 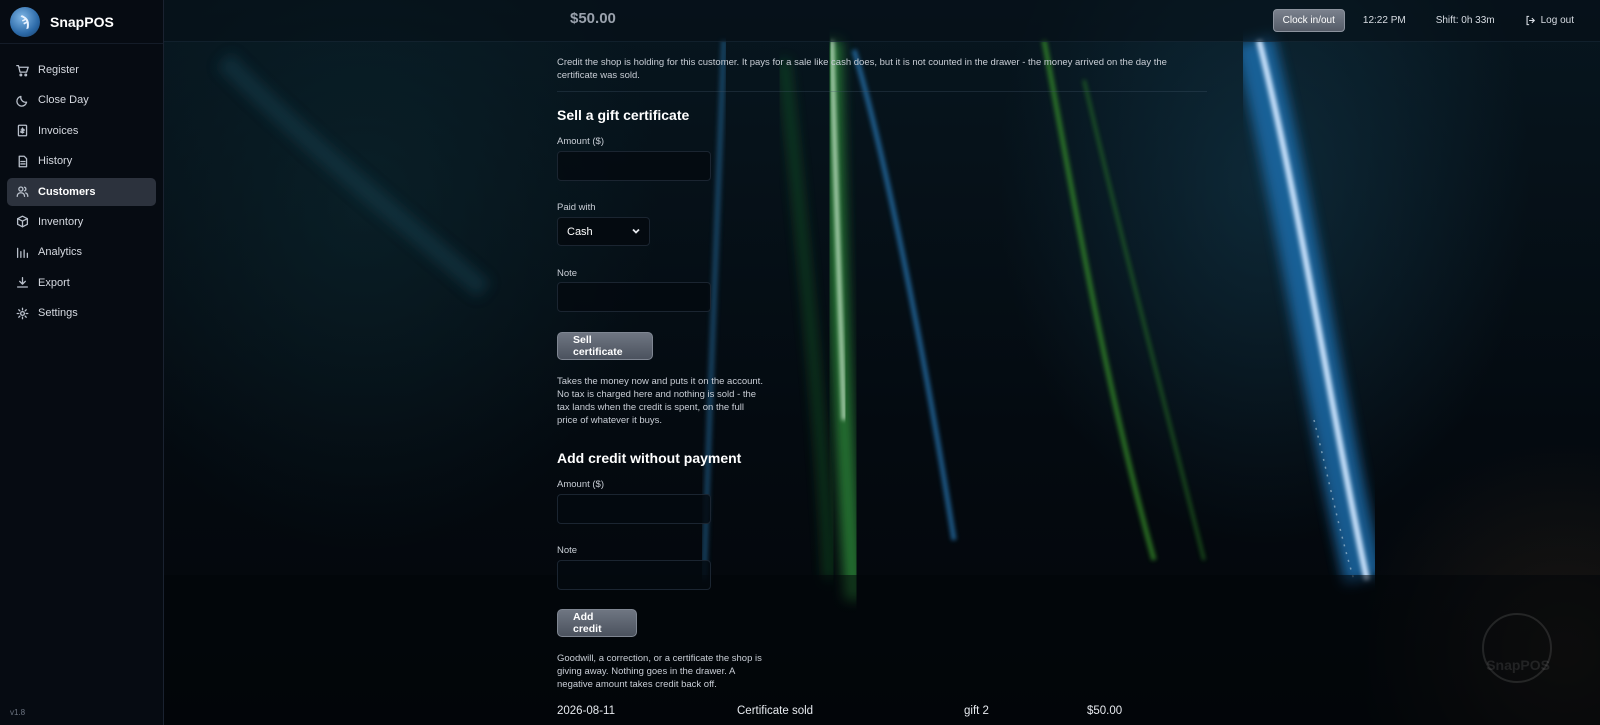 I want to click on document-icon, so click(x=23, y=161).